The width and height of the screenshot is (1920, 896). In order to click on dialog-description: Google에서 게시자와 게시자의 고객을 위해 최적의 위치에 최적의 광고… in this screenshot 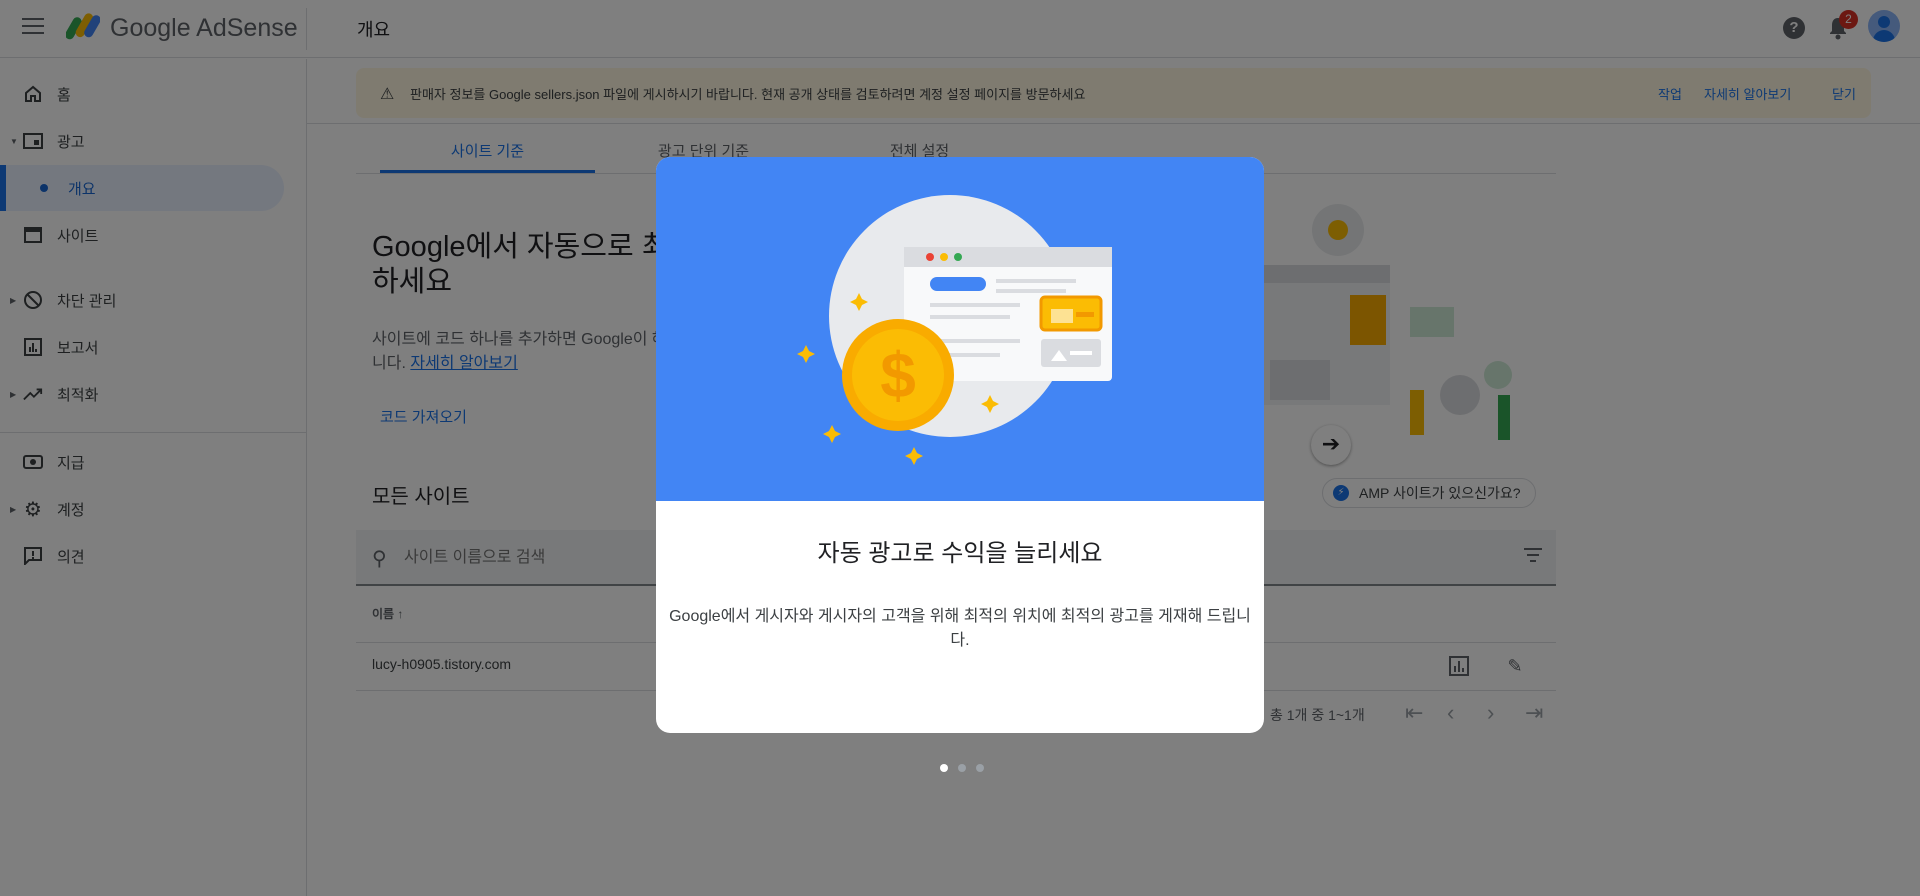, I will do `click(960, 628)`.